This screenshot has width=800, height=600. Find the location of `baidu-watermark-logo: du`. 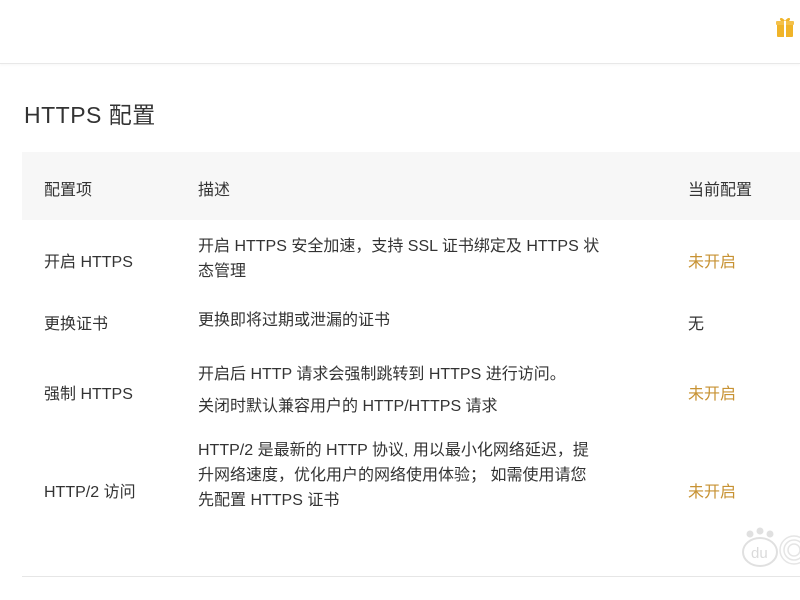

baidu-watermark-logo: du is located at coordinates (770, 548).